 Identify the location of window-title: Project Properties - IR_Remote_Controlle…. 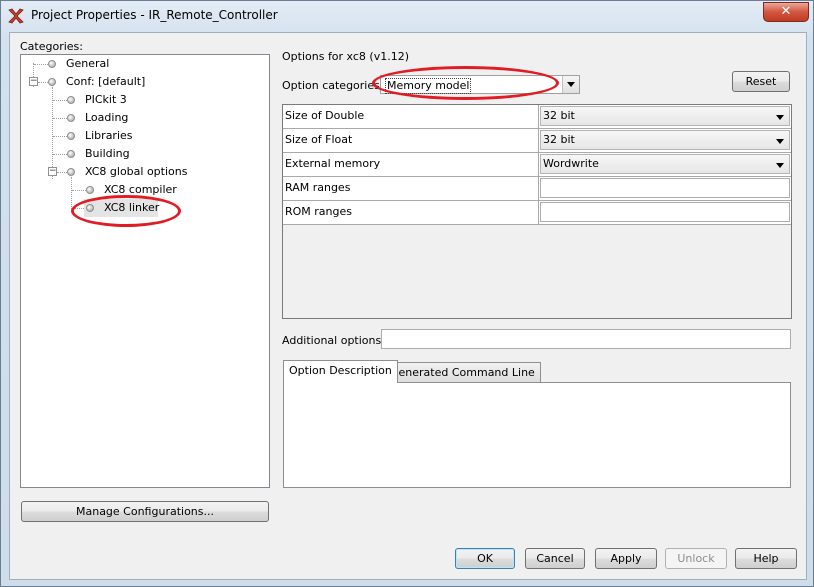
(154, 15).